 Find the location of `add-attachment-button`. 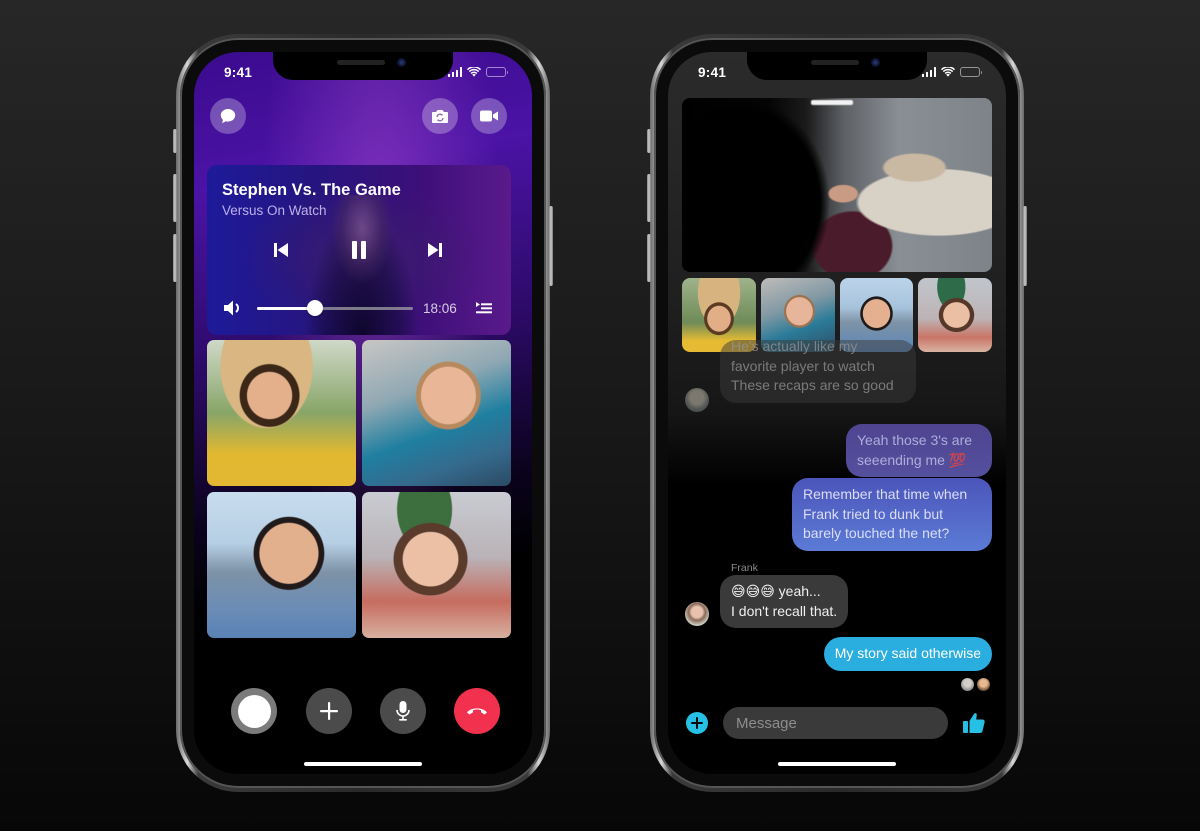

add-attachment-button is located at coordinates (697, 723).